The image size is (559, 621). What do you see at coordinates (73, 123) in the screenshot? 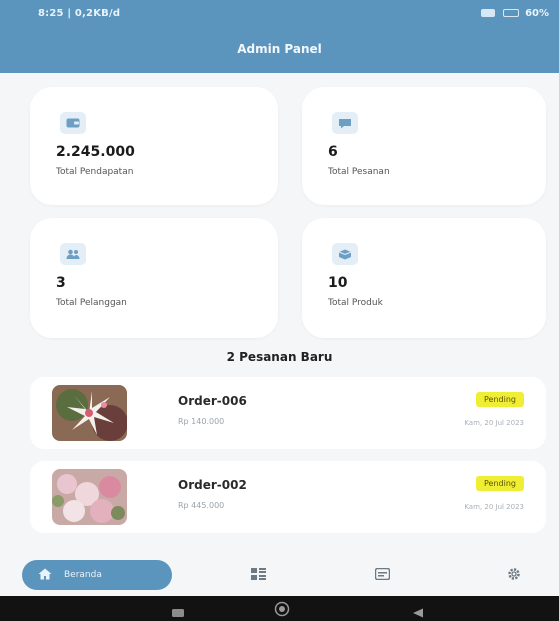
I see `wallet-icon` at bounding box center [73, 123].